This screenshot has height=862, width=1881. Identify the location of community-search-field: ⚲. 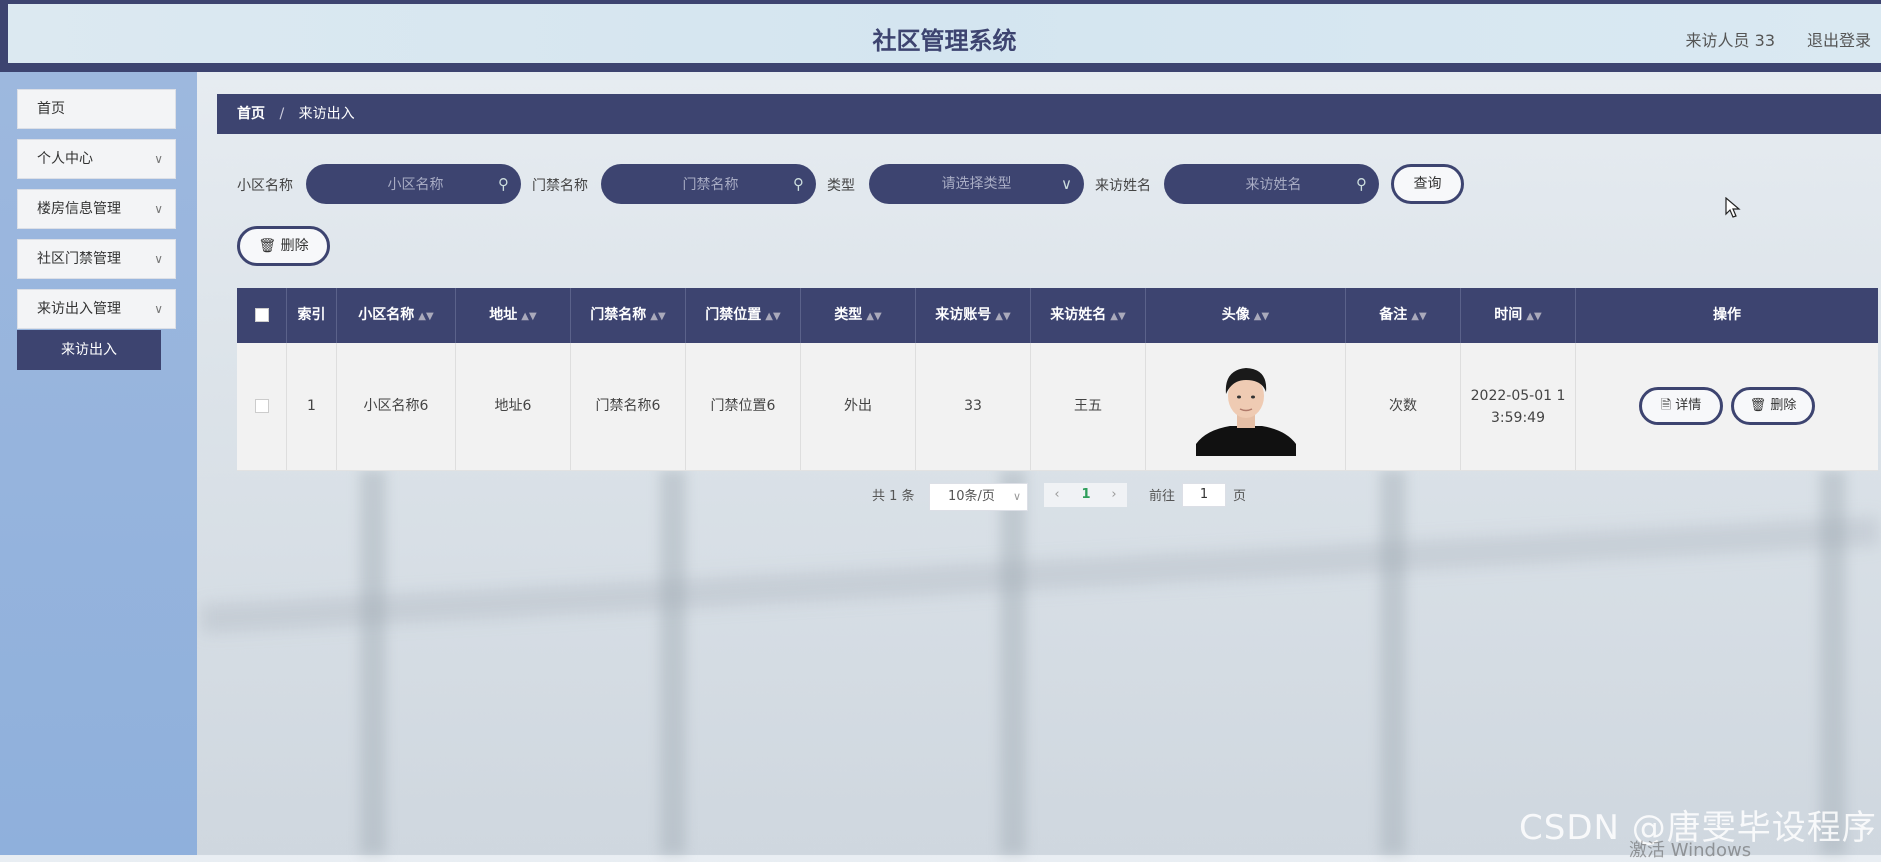
(415, 185).